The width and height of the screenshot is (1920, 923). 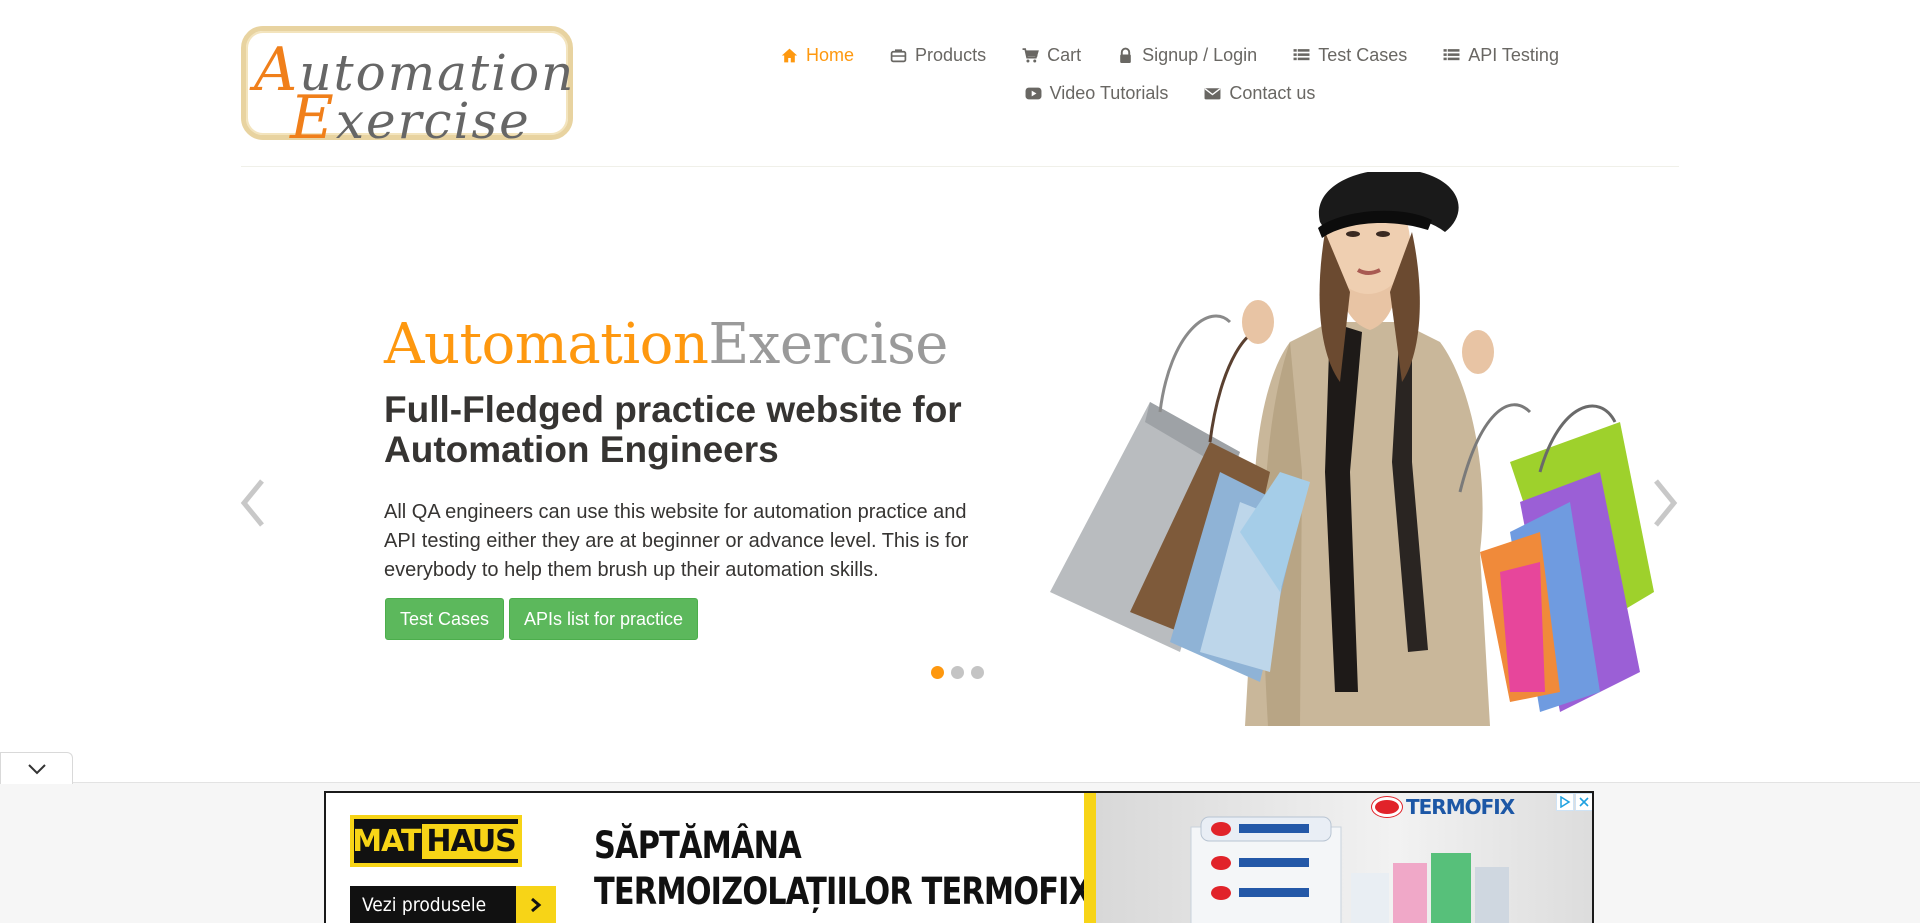 What do you see at coordinates (603, 619) in the screenshot?
I see `apis-list-button: APIs list for practice` at bounding box center [603, 619].